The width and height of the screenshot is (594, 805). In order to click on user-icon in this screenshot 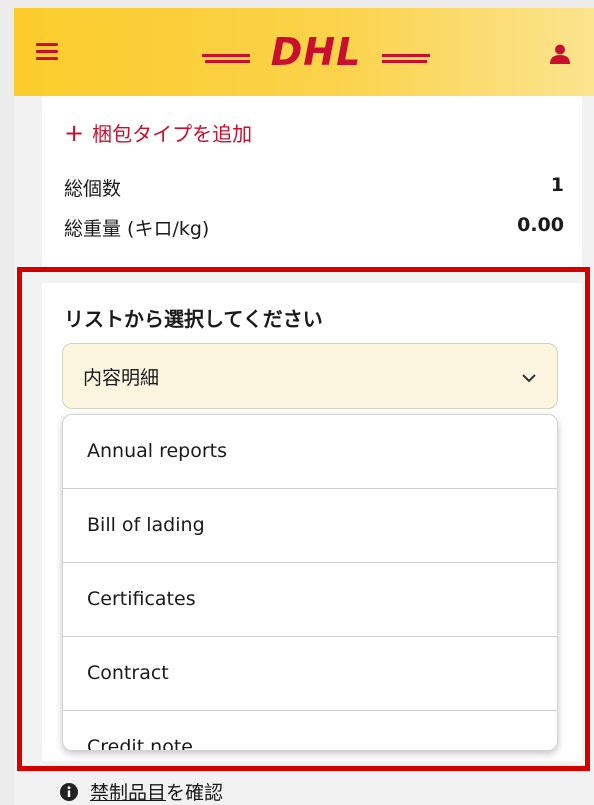, I will do `click(560, 54)`.